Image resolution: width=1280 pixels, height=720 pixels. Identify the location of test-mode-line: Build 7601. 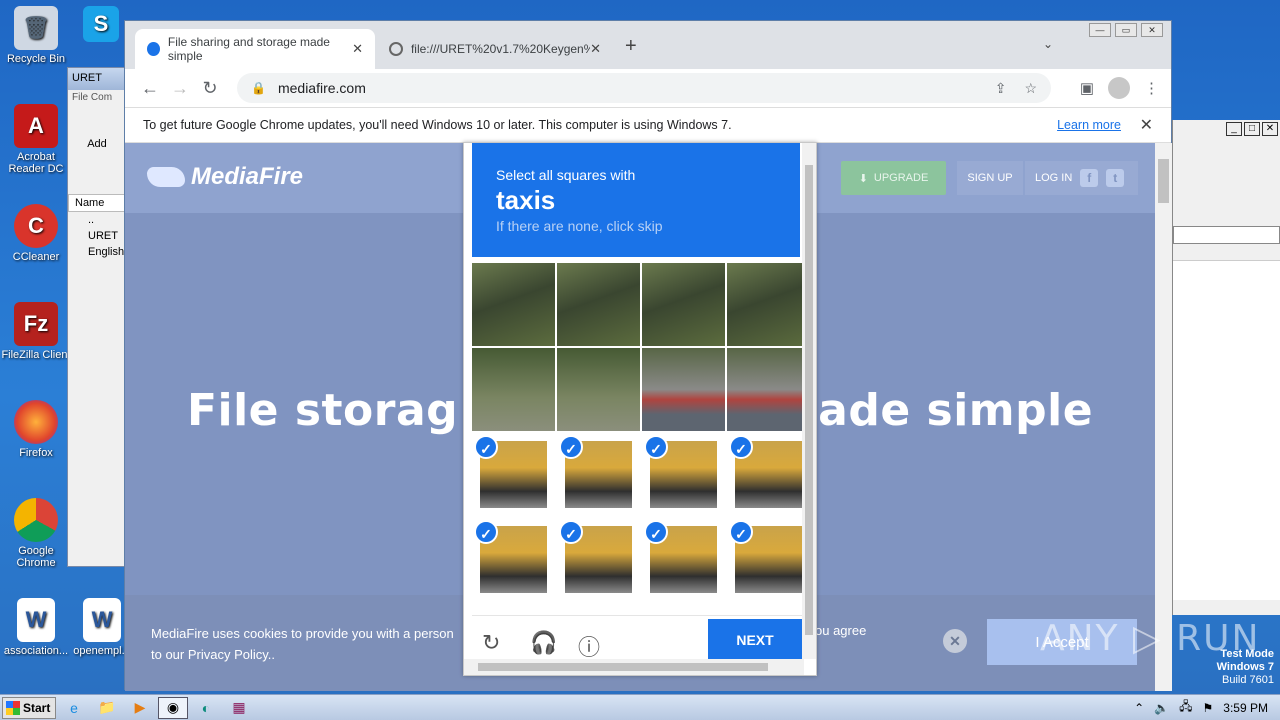
(1248, 680).